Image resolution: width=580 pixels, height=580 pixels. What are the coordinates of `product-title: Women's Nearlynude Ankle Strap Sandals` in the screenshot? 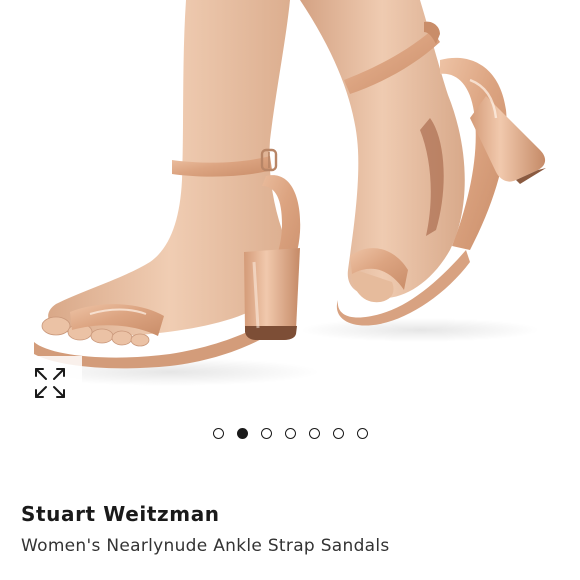 It's located at (205, 546).